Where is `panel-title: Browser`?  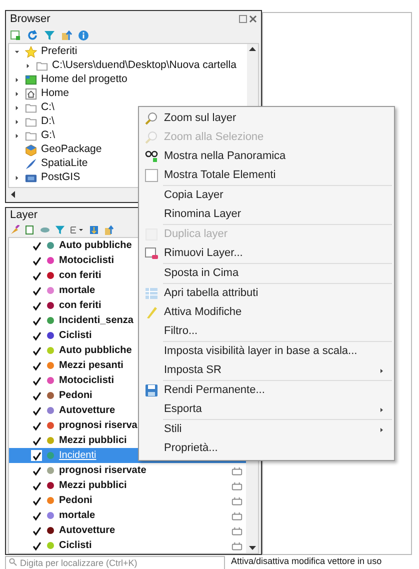 panel-title: Browser is located at coordinates (30, 19).